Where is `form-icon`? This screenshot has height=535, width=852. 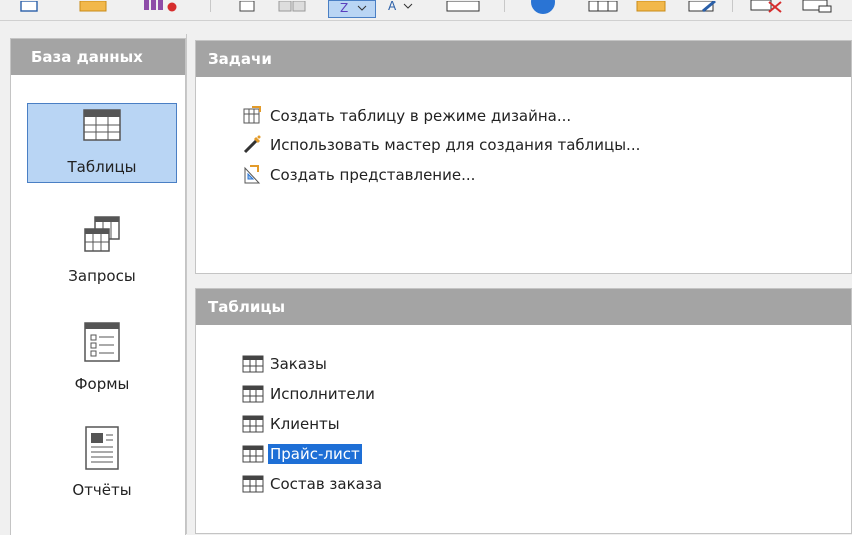 form-icon is located at coordinates (29, 7).